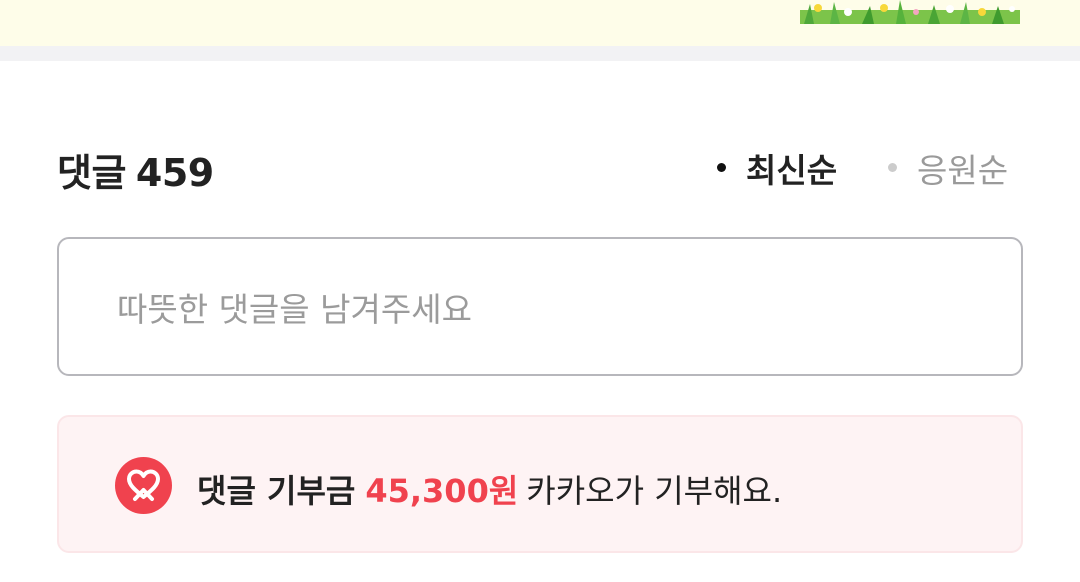 Image resolution: width=1080 pixels, height=582 pixels. What do you see at coordinates (540, 166) in the screenshot?
I see `comment-header: 댓글 459 최신순 응원순` at bounding box center [540, 166].